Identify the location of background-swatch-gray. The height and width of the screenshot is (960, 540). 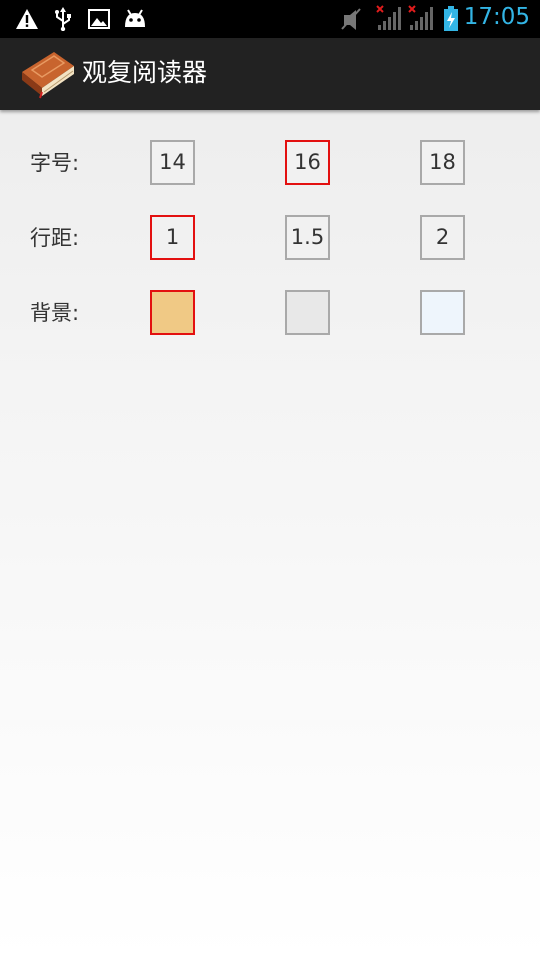
(307, 312).